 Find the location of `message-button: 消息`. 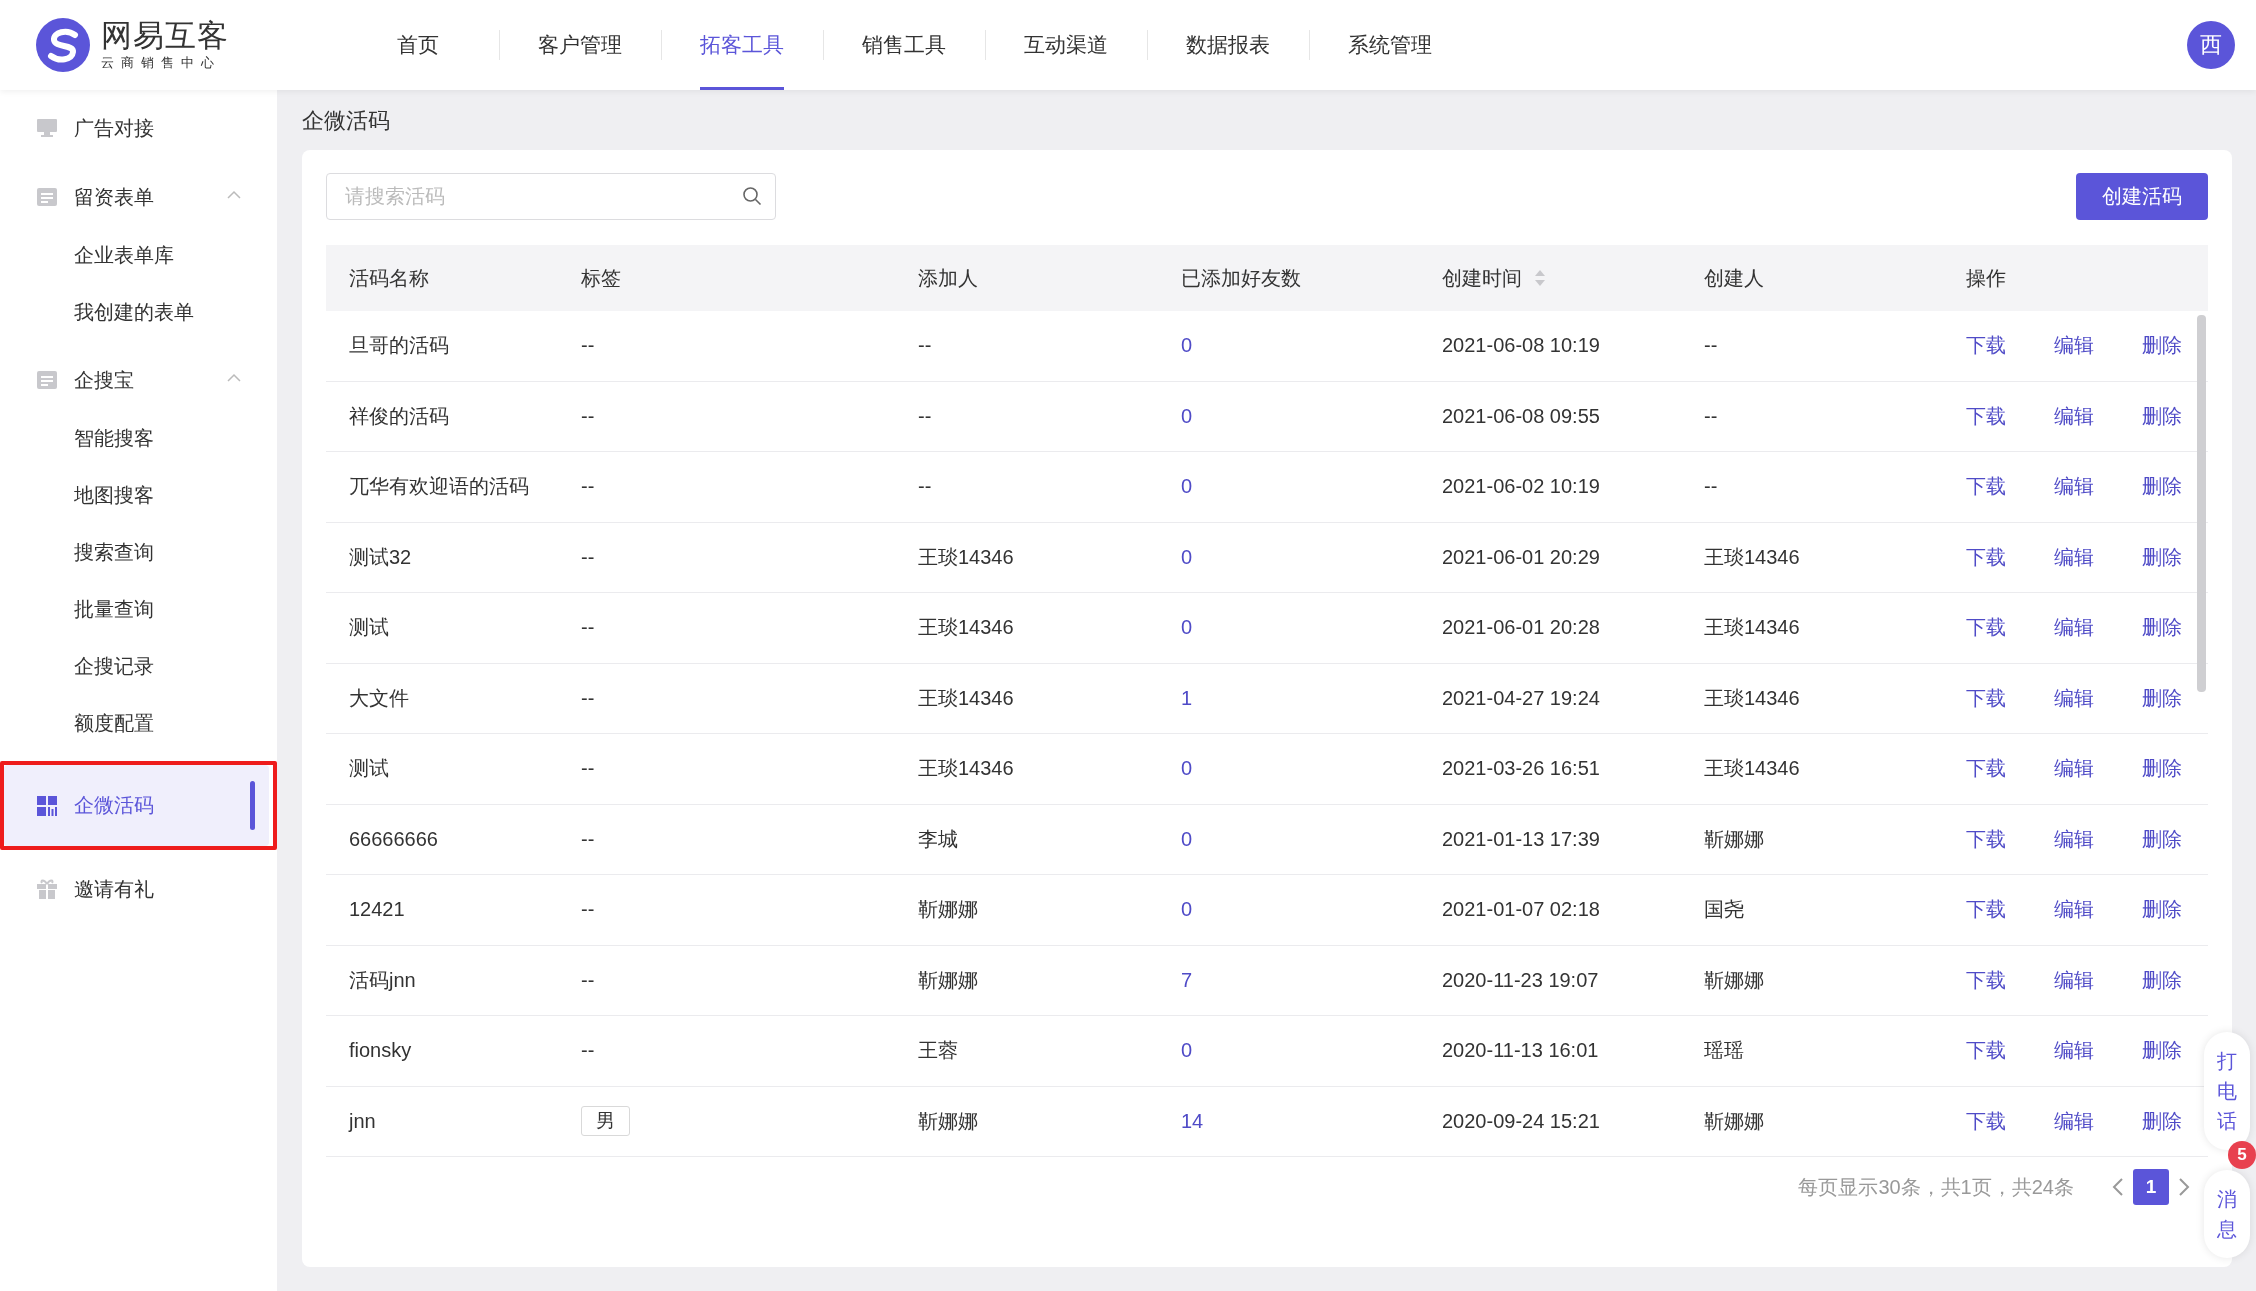

message-button: 消息 is located at coordinates (2227, 1214).